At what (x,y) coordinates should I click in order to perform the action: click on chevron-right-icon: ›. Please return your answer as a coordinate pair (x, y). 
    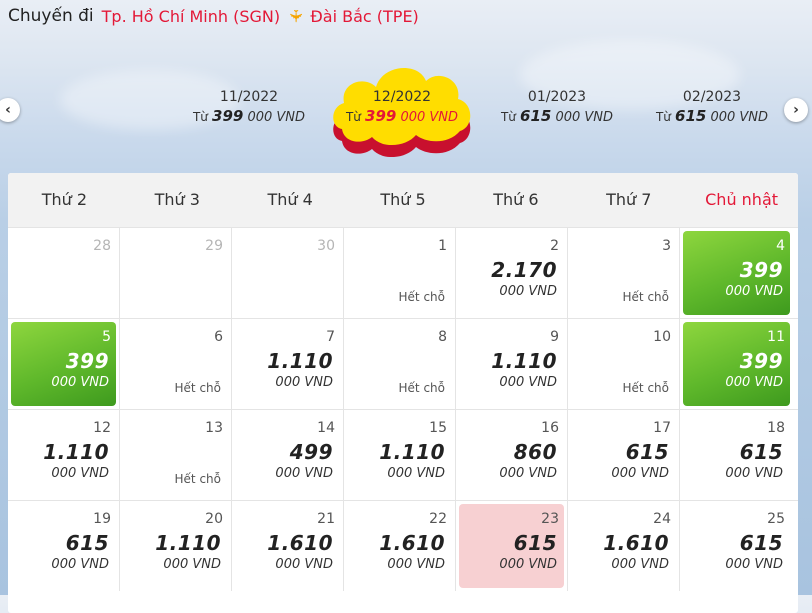
    Looking at the image, I should click on (796, 110).